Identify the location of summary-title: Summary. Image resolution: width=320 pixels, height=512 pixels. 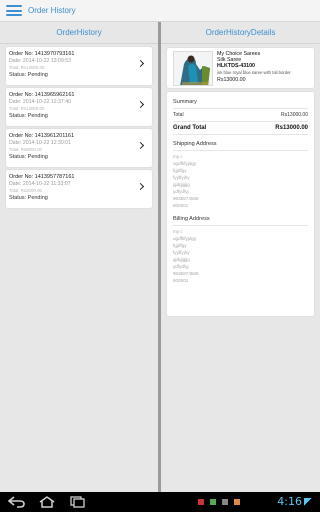
(185, 102).